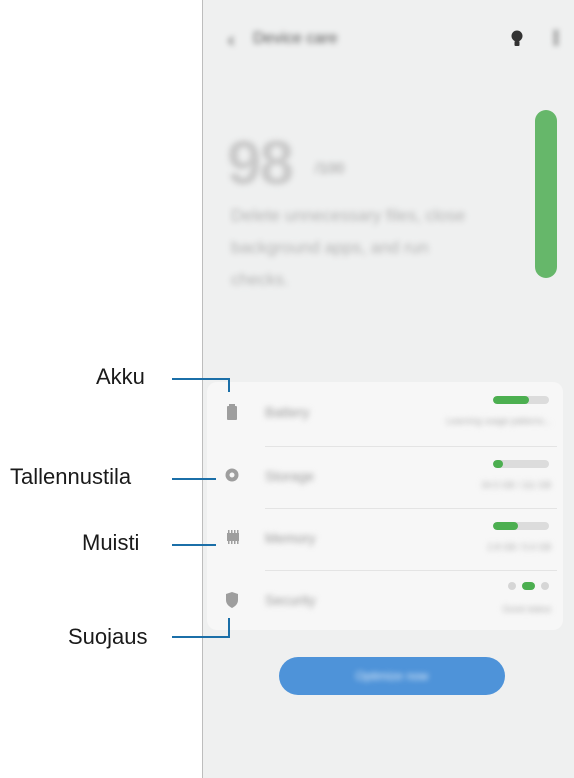 This screenshot has width=574, height=778. I want to click on callout-security: Suojaus, so click(108, 636).